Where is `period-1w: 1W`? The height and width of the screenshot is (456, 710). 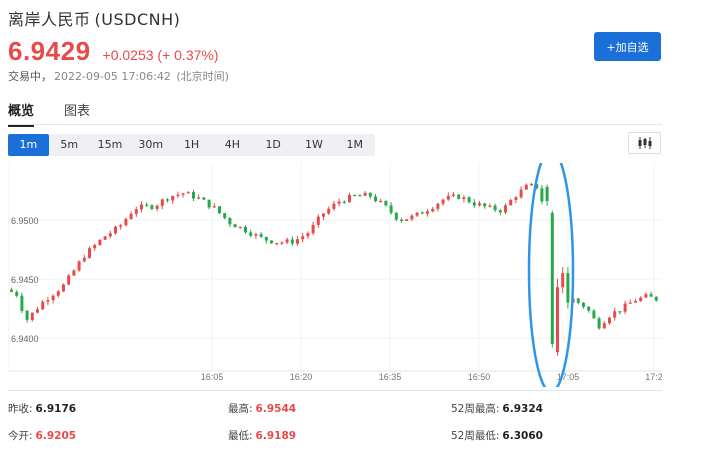
period-1w: 1W is located at coordinates (314, 145).